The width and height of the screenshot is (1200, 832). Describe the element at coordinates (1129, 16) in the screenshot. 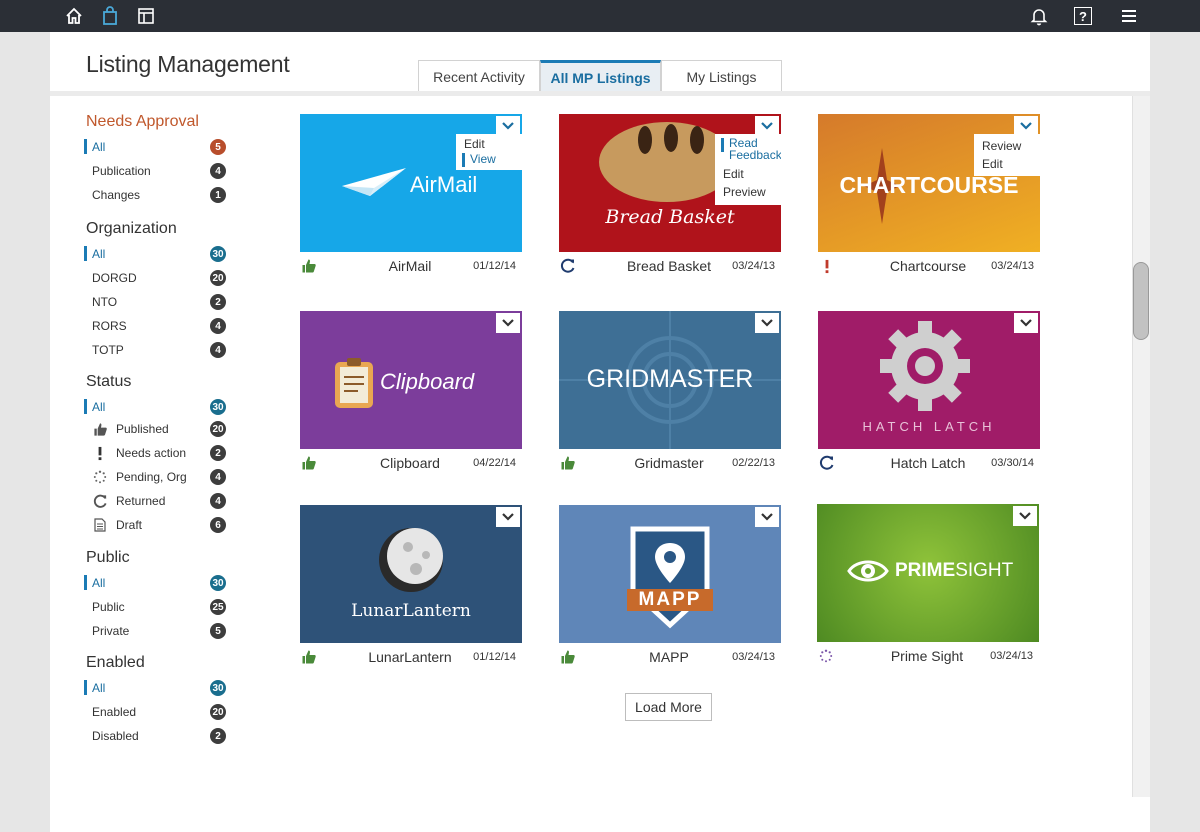

I see `menu-icon` at that location.